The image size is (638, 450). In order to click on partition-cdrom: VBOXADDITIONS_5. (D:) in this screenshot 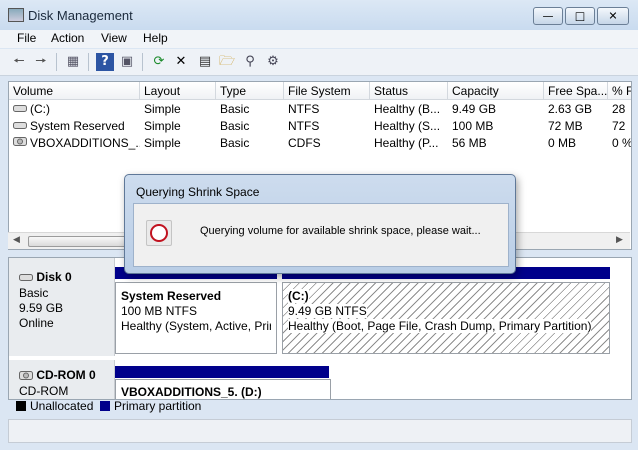, I will do `click(223, 389)`.